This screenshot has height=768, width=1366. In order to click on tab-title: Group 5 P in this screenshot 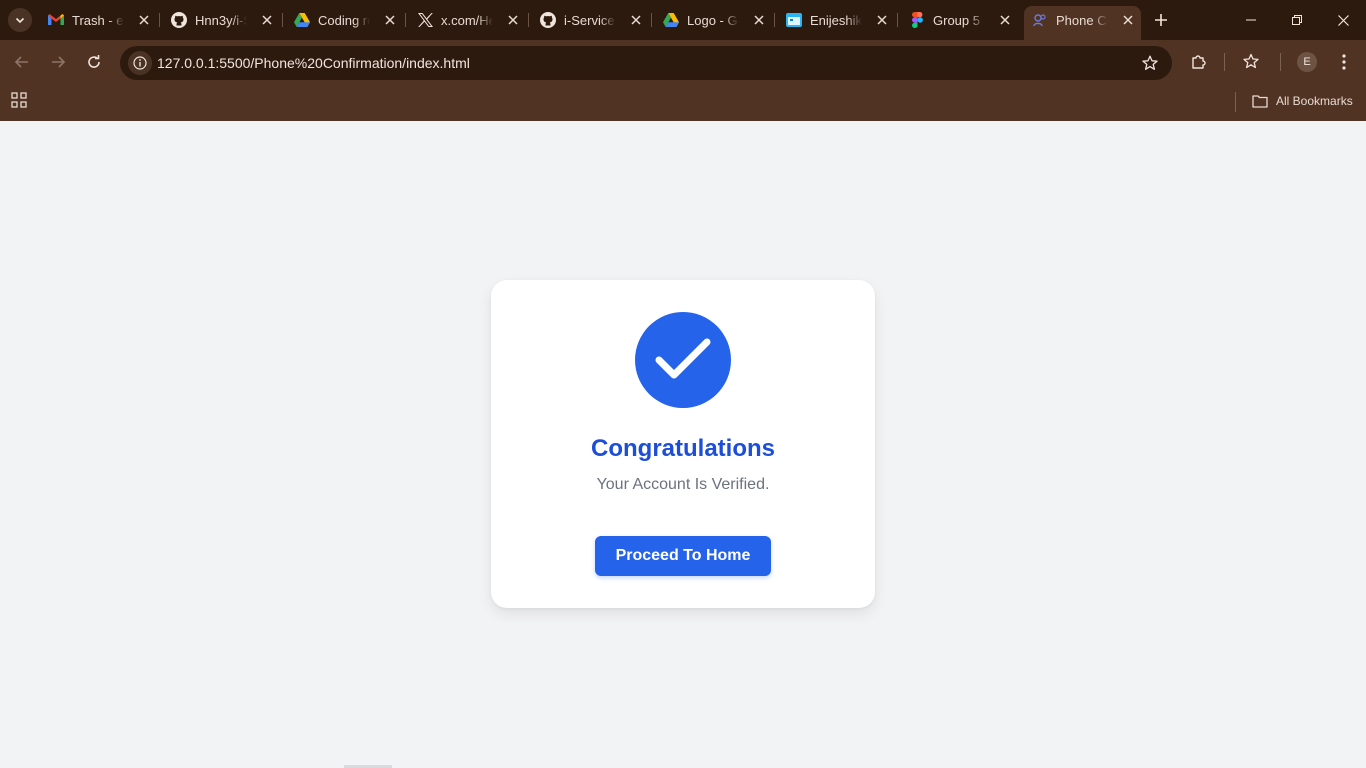, I will do `click(959, 20)`.